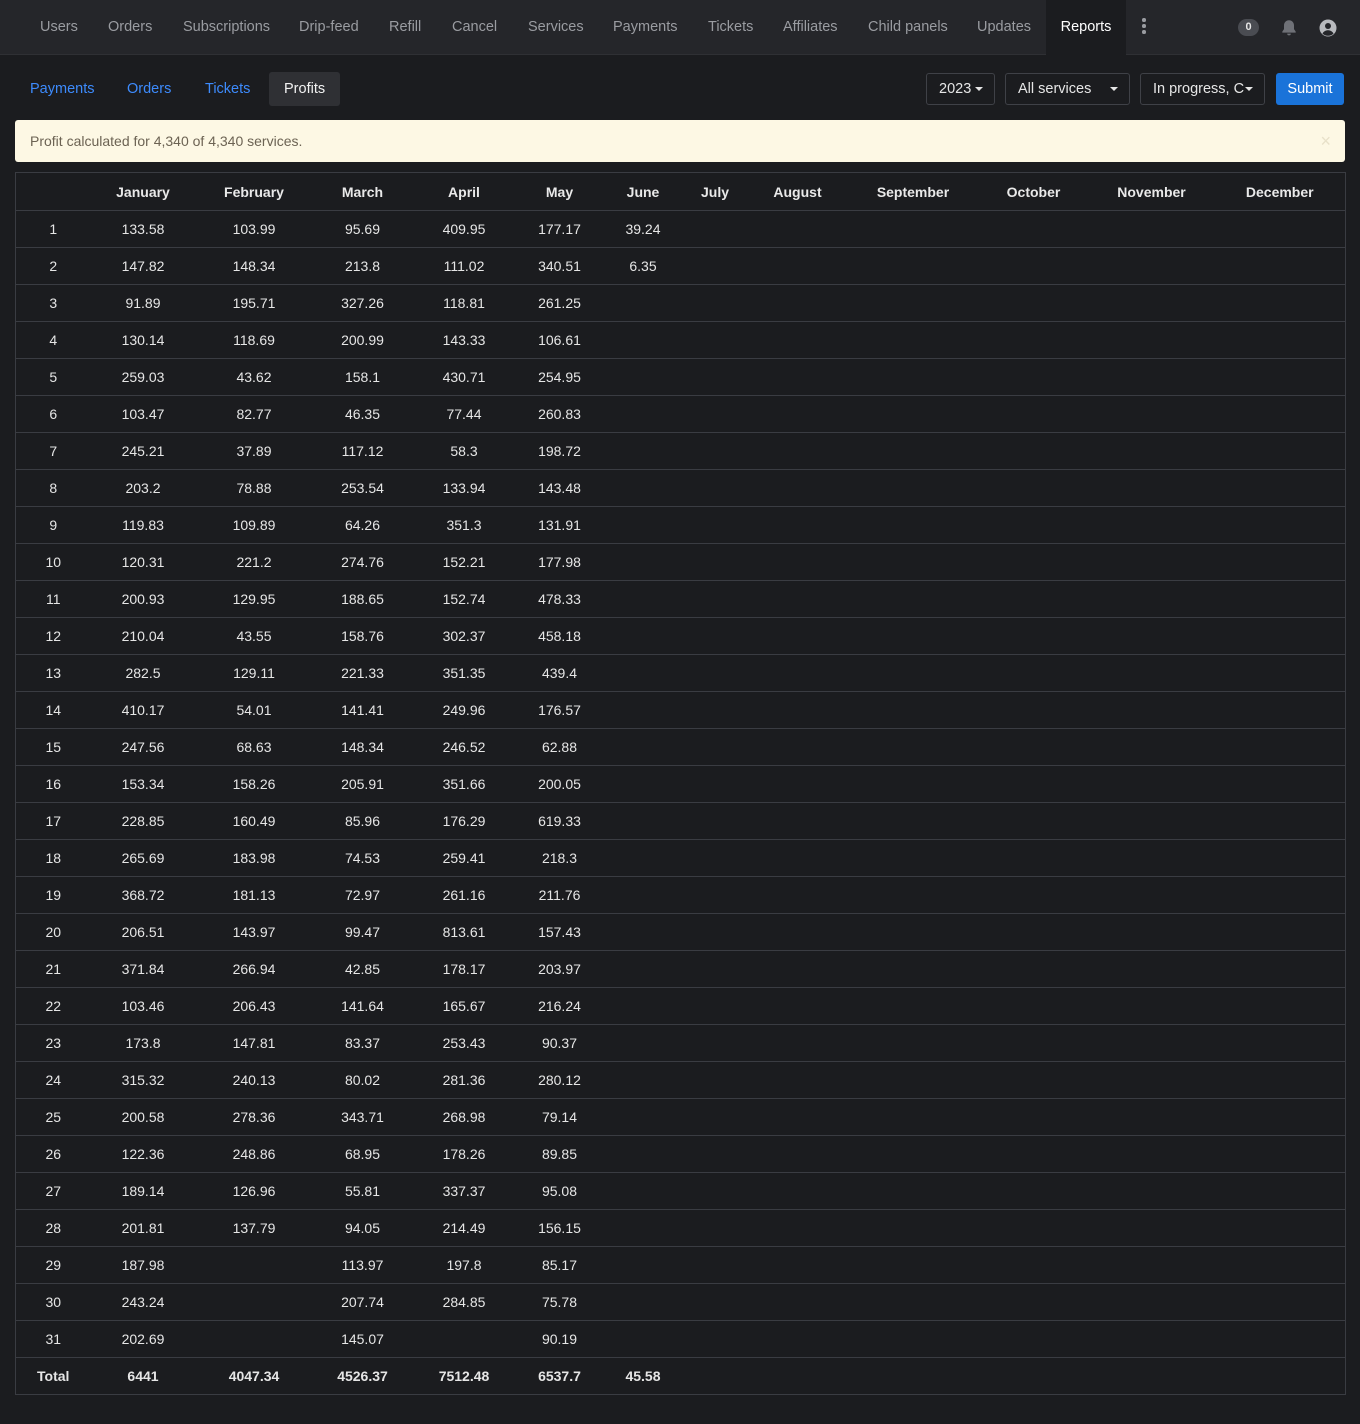 This screenshot has height=1424, width=1360. What do you see at coordinates (1202, 89) in the screenshot?
I see `status-select: In progress, C` at bounding box center [1202, 89].